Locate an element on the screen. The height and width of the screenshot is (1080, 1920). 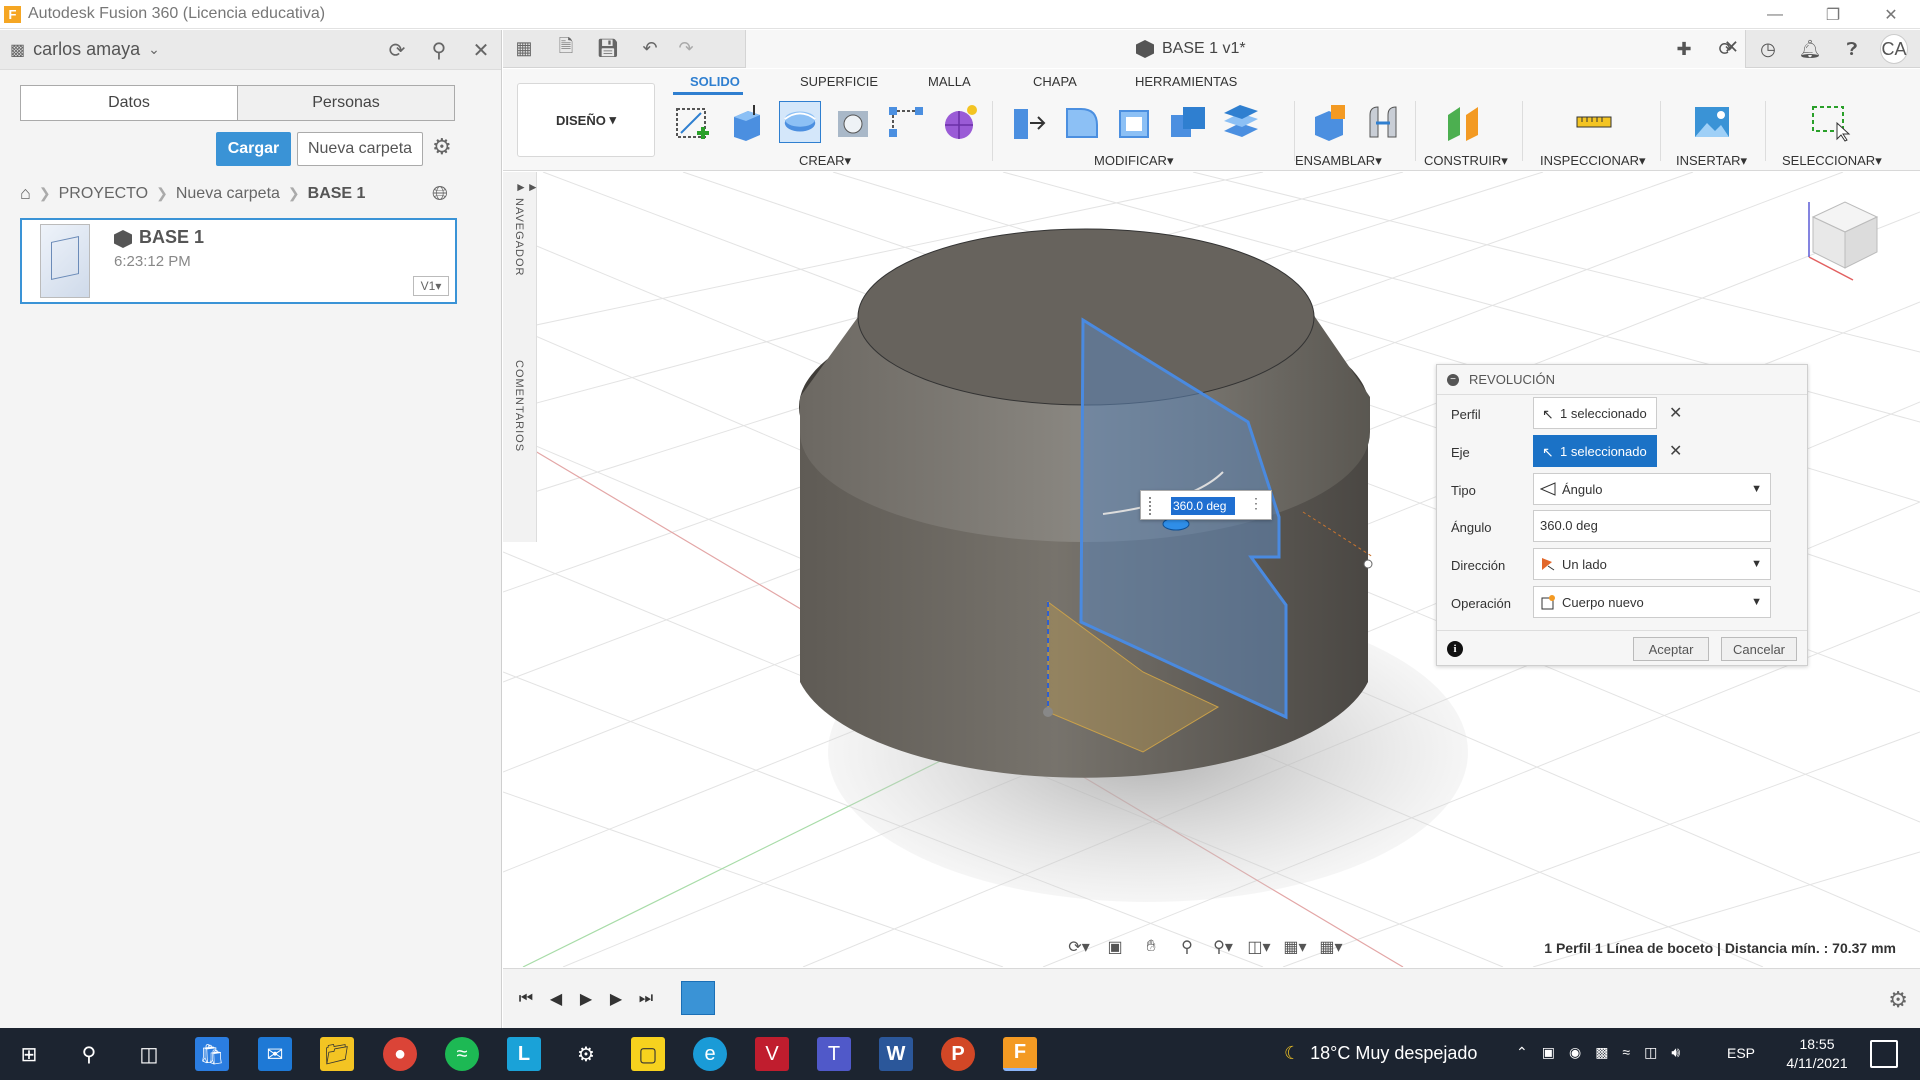
tab-malla: MALLA is located at coordinates (949, 81).